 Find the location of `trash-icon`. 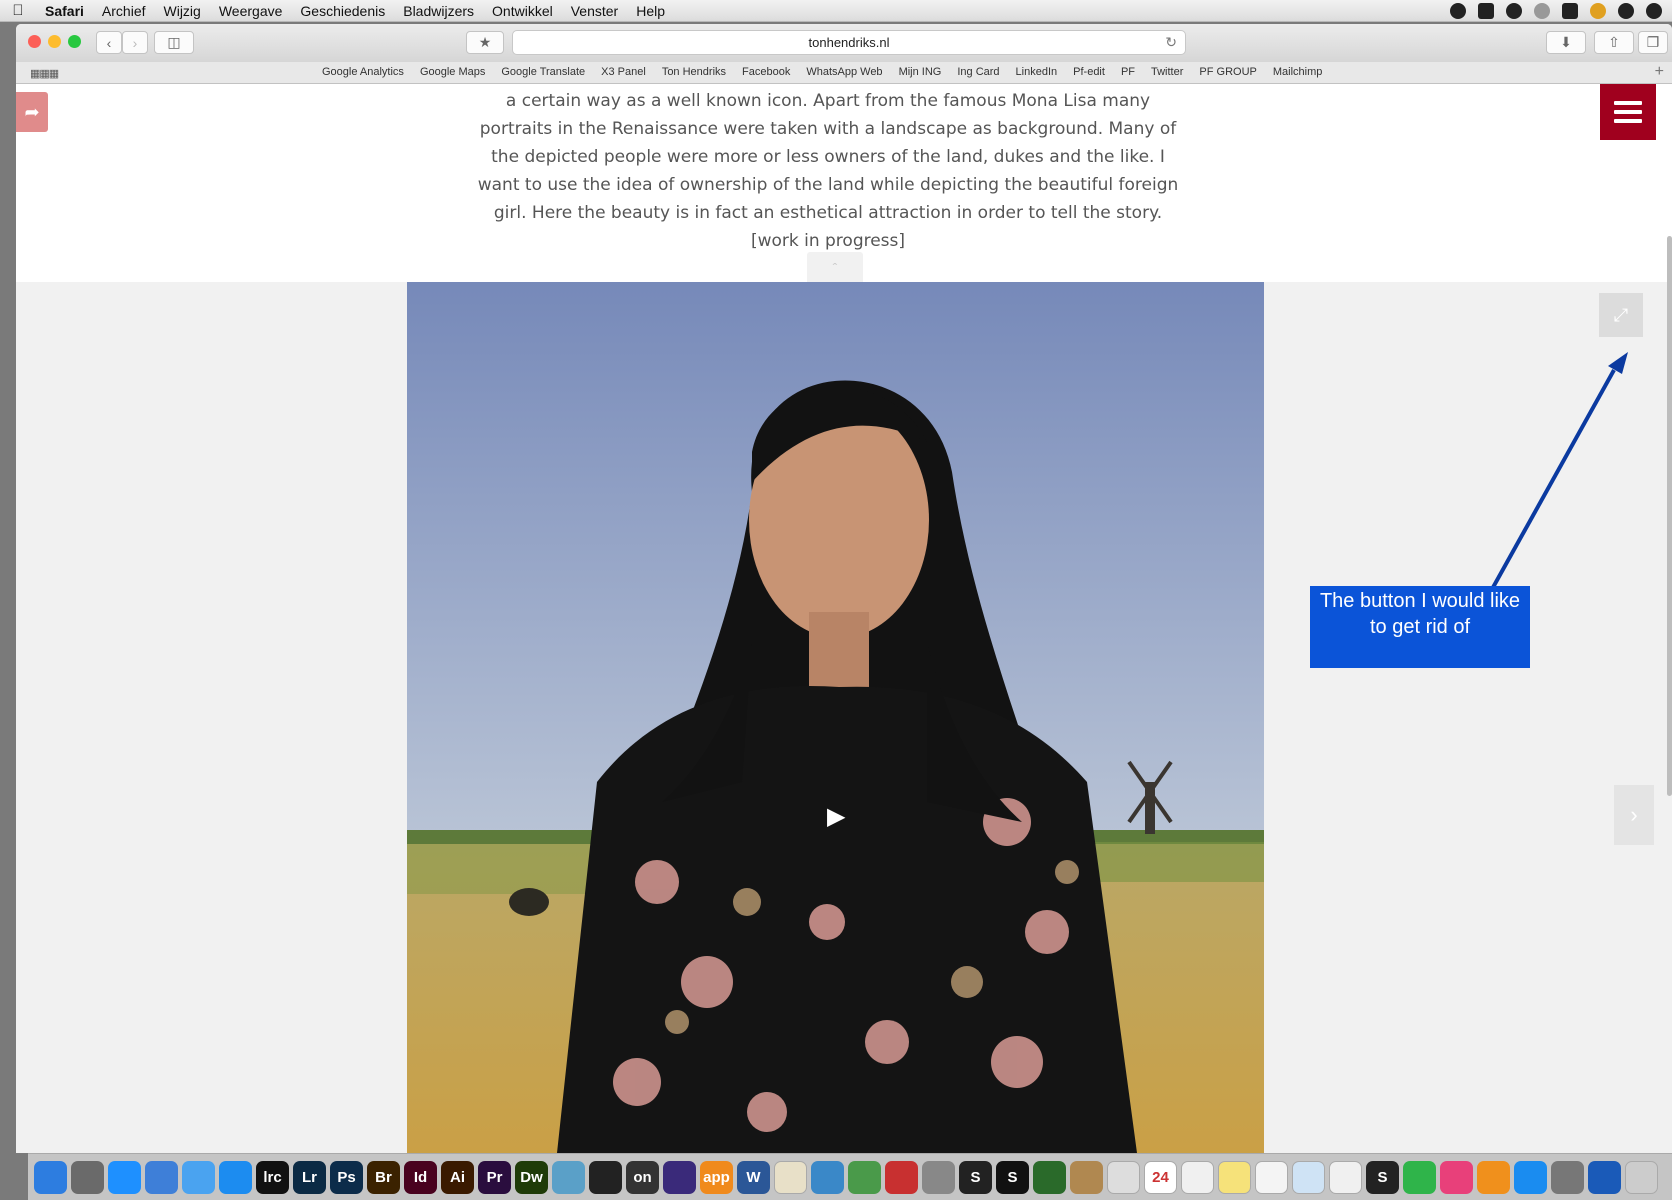

trash-icon is located at coordinates (1641, 1177).